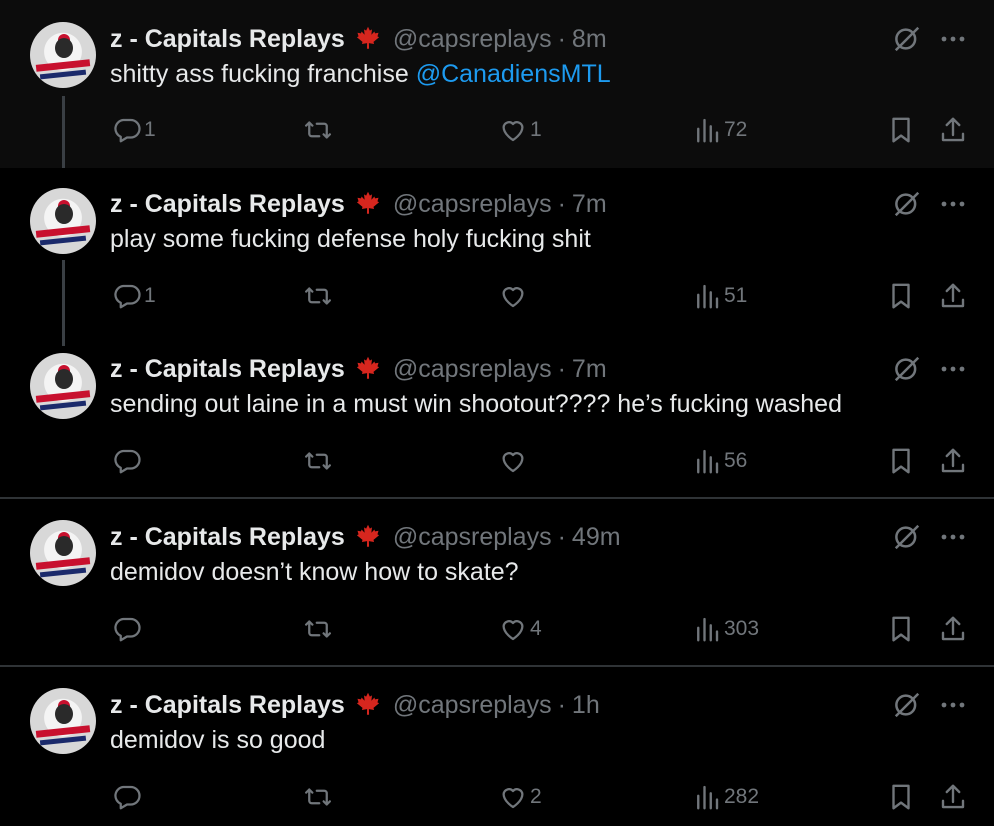 This screenshot has height=826, width=994. I want to click on bookmark-icon, so click(901, 629).